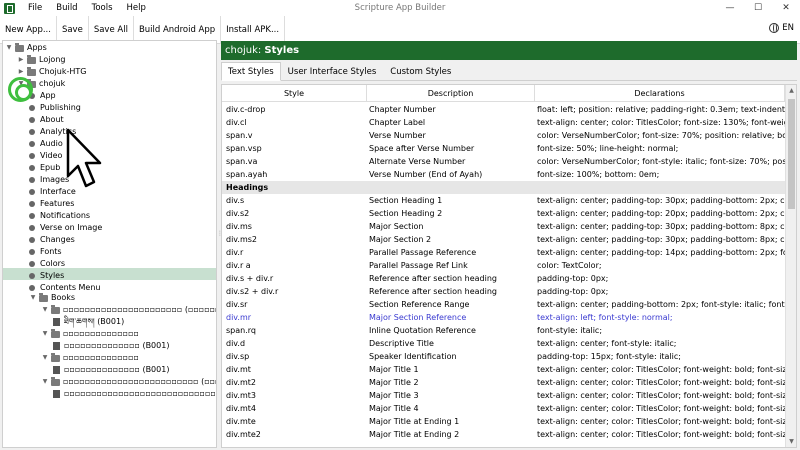 The height and width of the screenshot is (450, 800). I want to click on sidebar-item-styles: Styles, so click(46, 276).